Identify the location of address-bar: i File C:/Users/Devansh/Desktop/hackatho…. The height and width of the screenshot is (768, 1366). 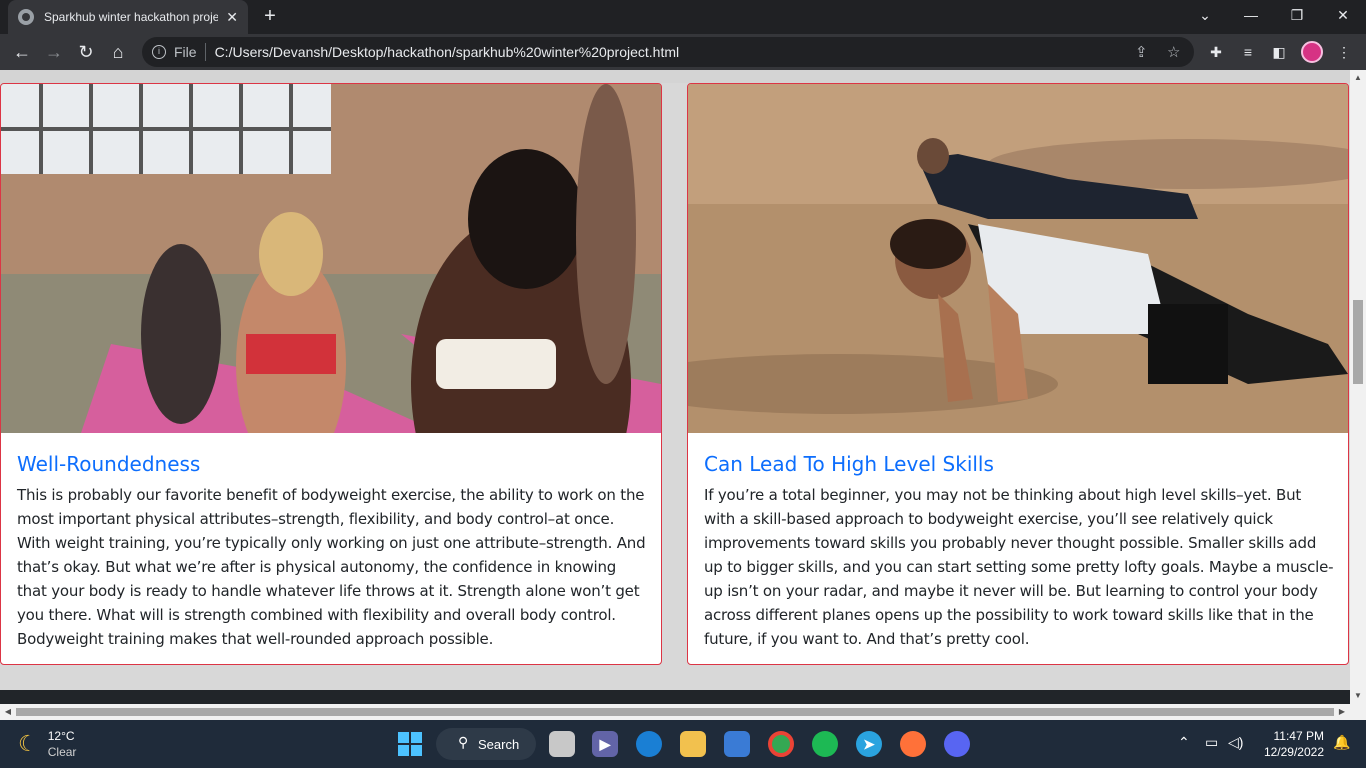
(668, 52).